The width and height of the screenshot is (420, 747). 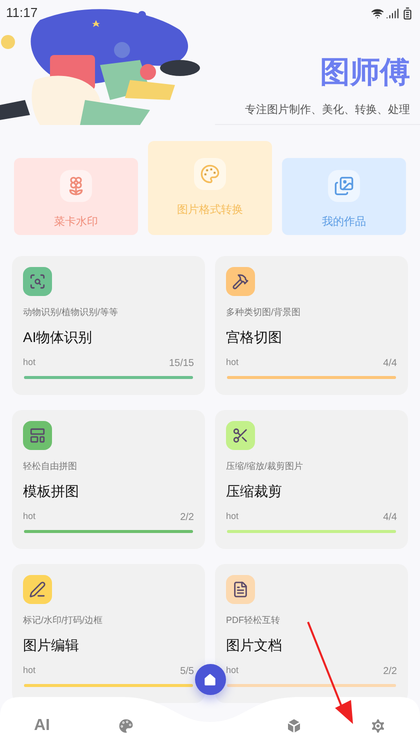 I want to click on app-subtitle: 专注图片制作、美化、转换、处理, so click(x=327, y=110).